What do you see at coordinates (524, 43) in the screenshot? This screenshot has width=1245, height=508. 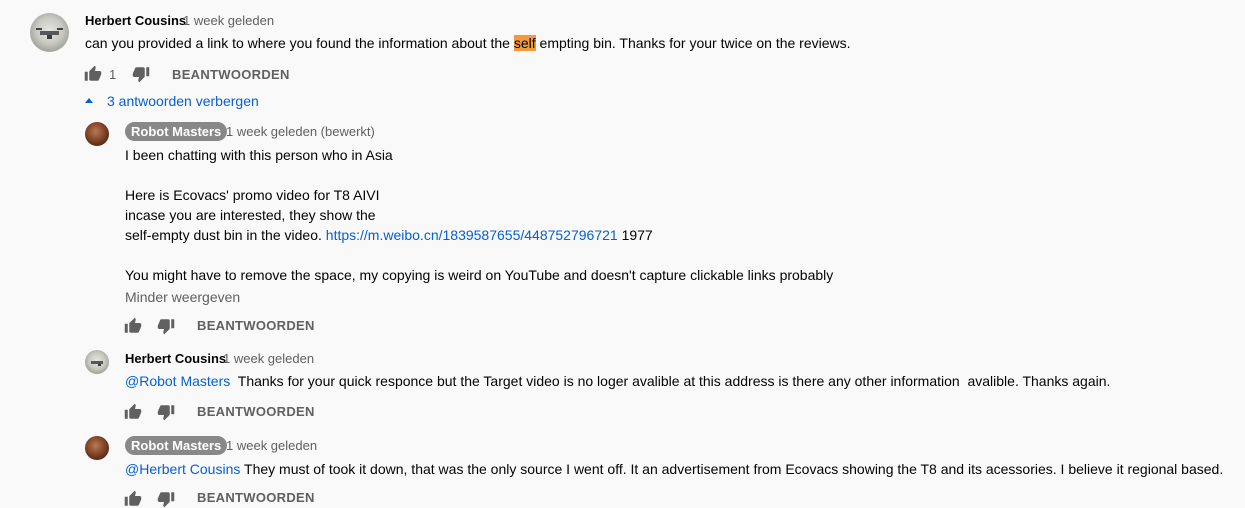 I see `search-highlight: self` at bounding box center [524, 43].